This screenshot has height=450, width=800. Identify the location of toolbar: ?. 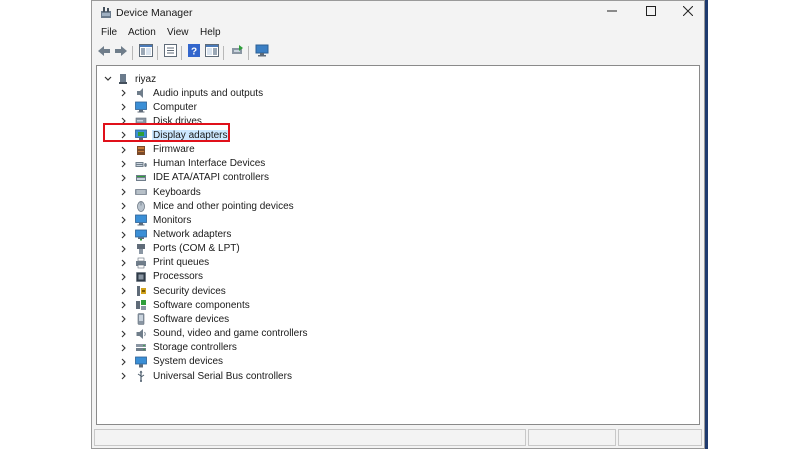
(398, 53).